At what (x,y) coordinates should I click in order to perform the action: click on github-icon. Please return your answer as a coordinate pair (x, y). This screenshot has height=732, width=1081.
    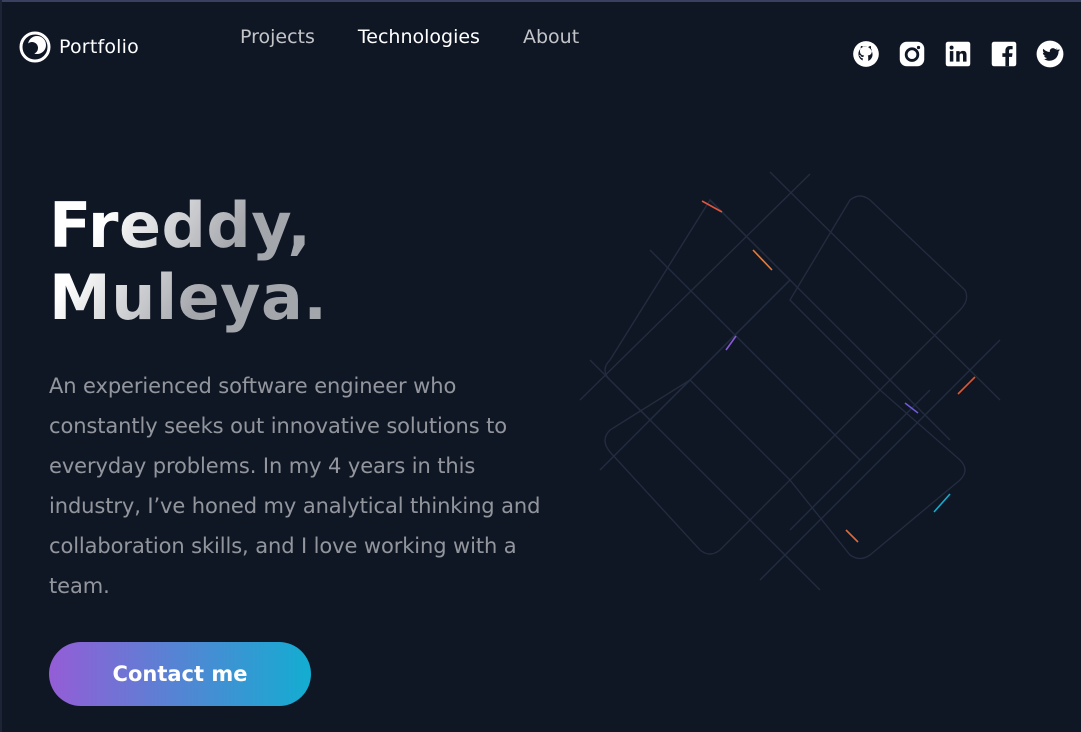
    Looking at the image, I should click on (866, 54).